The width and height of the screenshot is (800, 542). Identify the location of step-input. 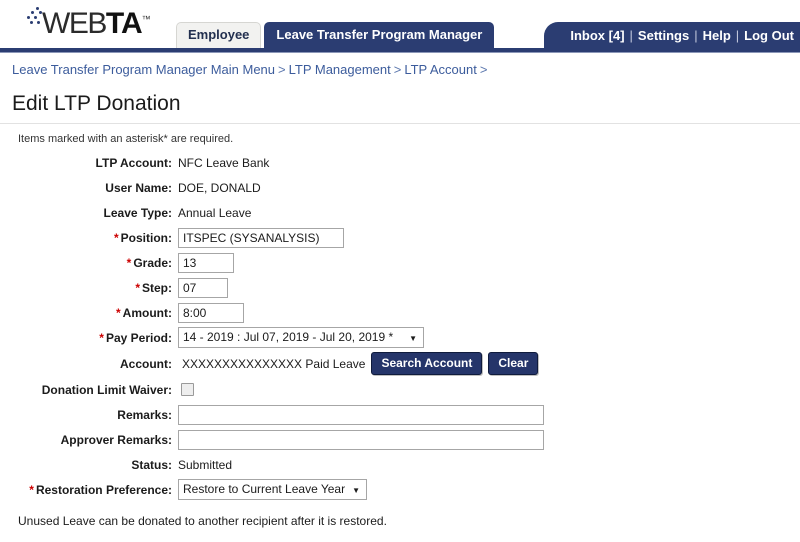
(203, 287).